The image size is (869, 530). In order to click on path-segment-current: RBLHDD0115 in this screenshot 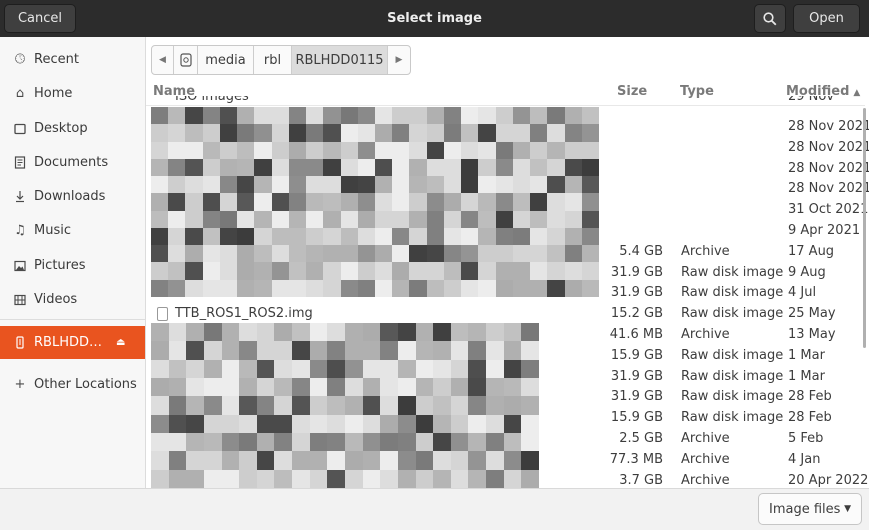, I will do `click(340, 60)`.